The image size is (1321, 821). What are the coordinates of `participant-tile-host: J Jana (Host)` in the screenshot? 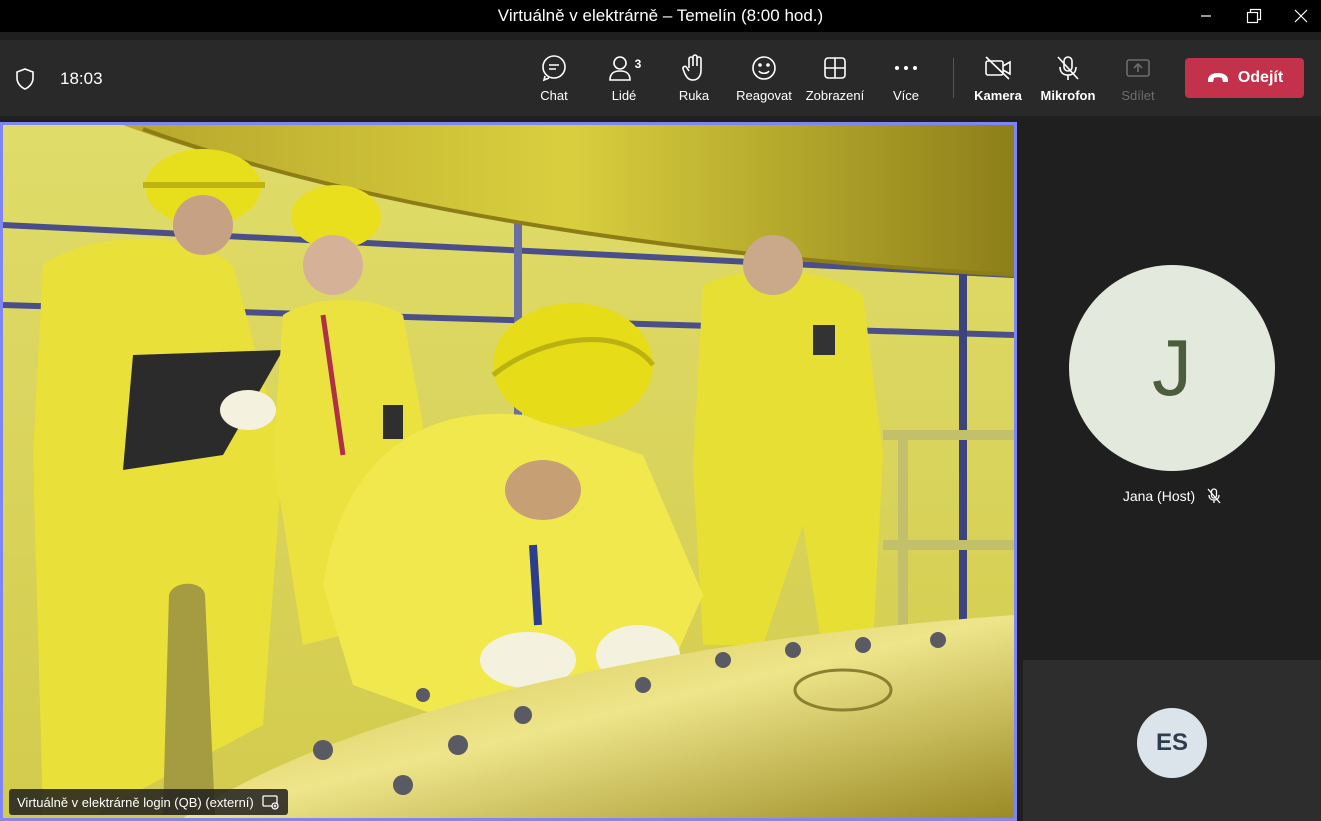 It's located at (1172, 388).